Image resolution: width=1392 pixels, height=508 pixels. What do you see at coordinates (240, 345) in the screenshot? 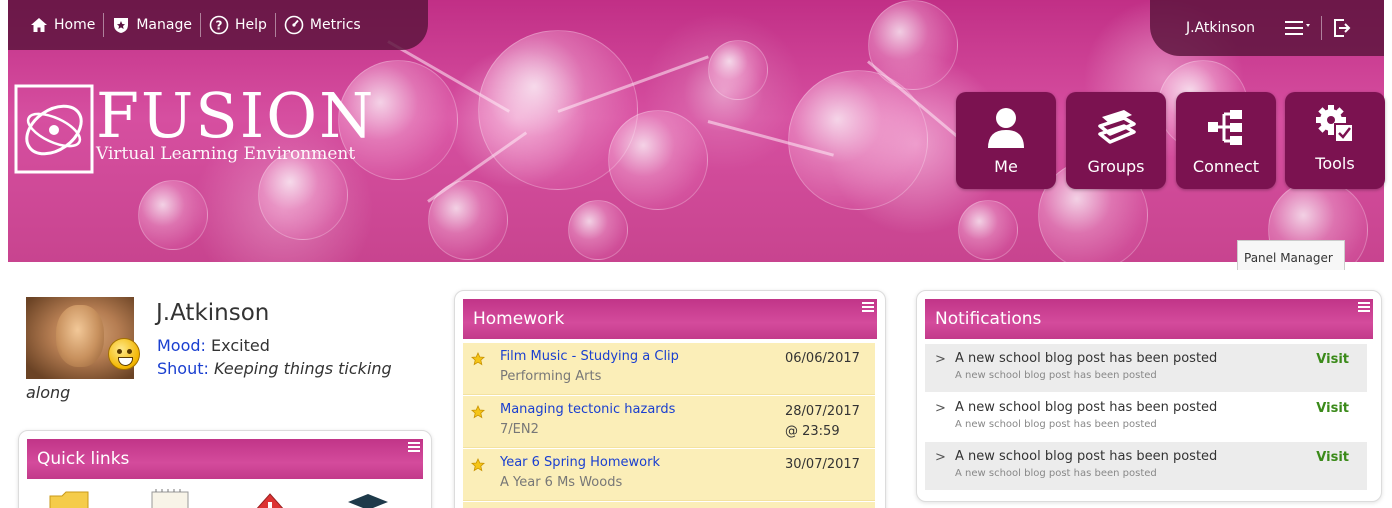
I see `mood-value: Excited` at bounding box center [240, 345].